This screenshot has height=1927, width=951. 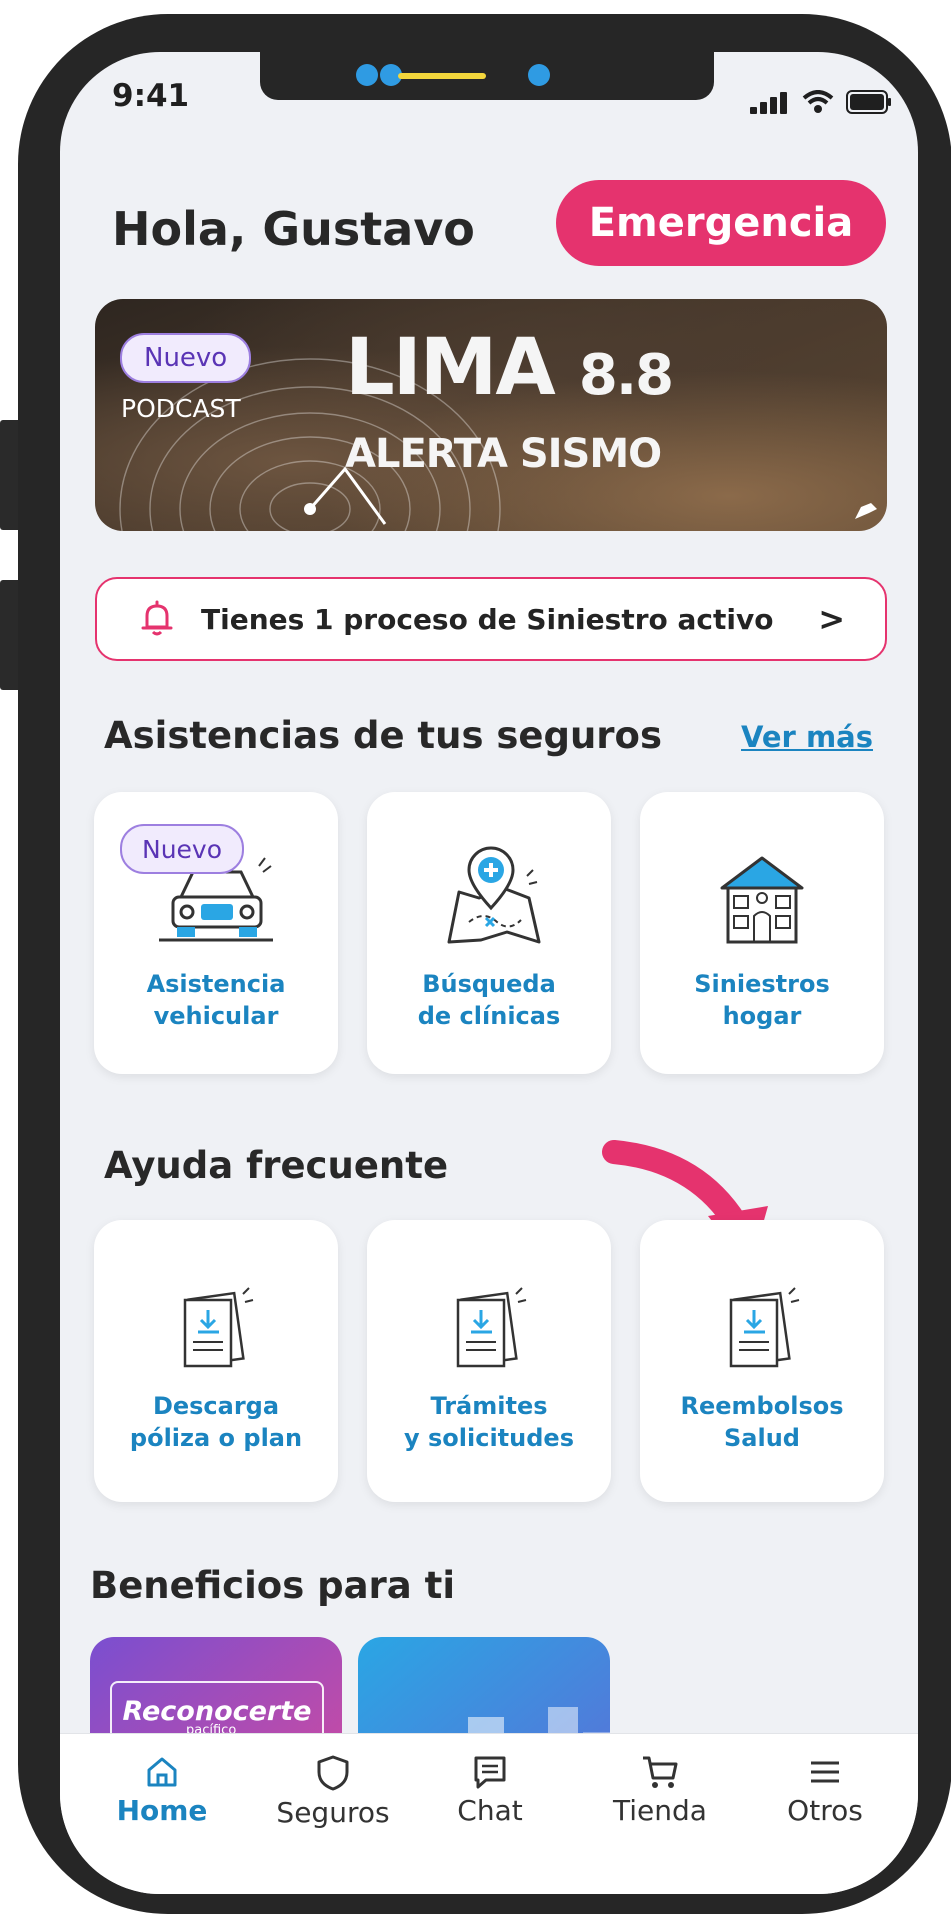 What do you see at coordinates (450, 368) in the screenshot?
I see `banner-title-main: LIMA` at bounding box center [450, 368].